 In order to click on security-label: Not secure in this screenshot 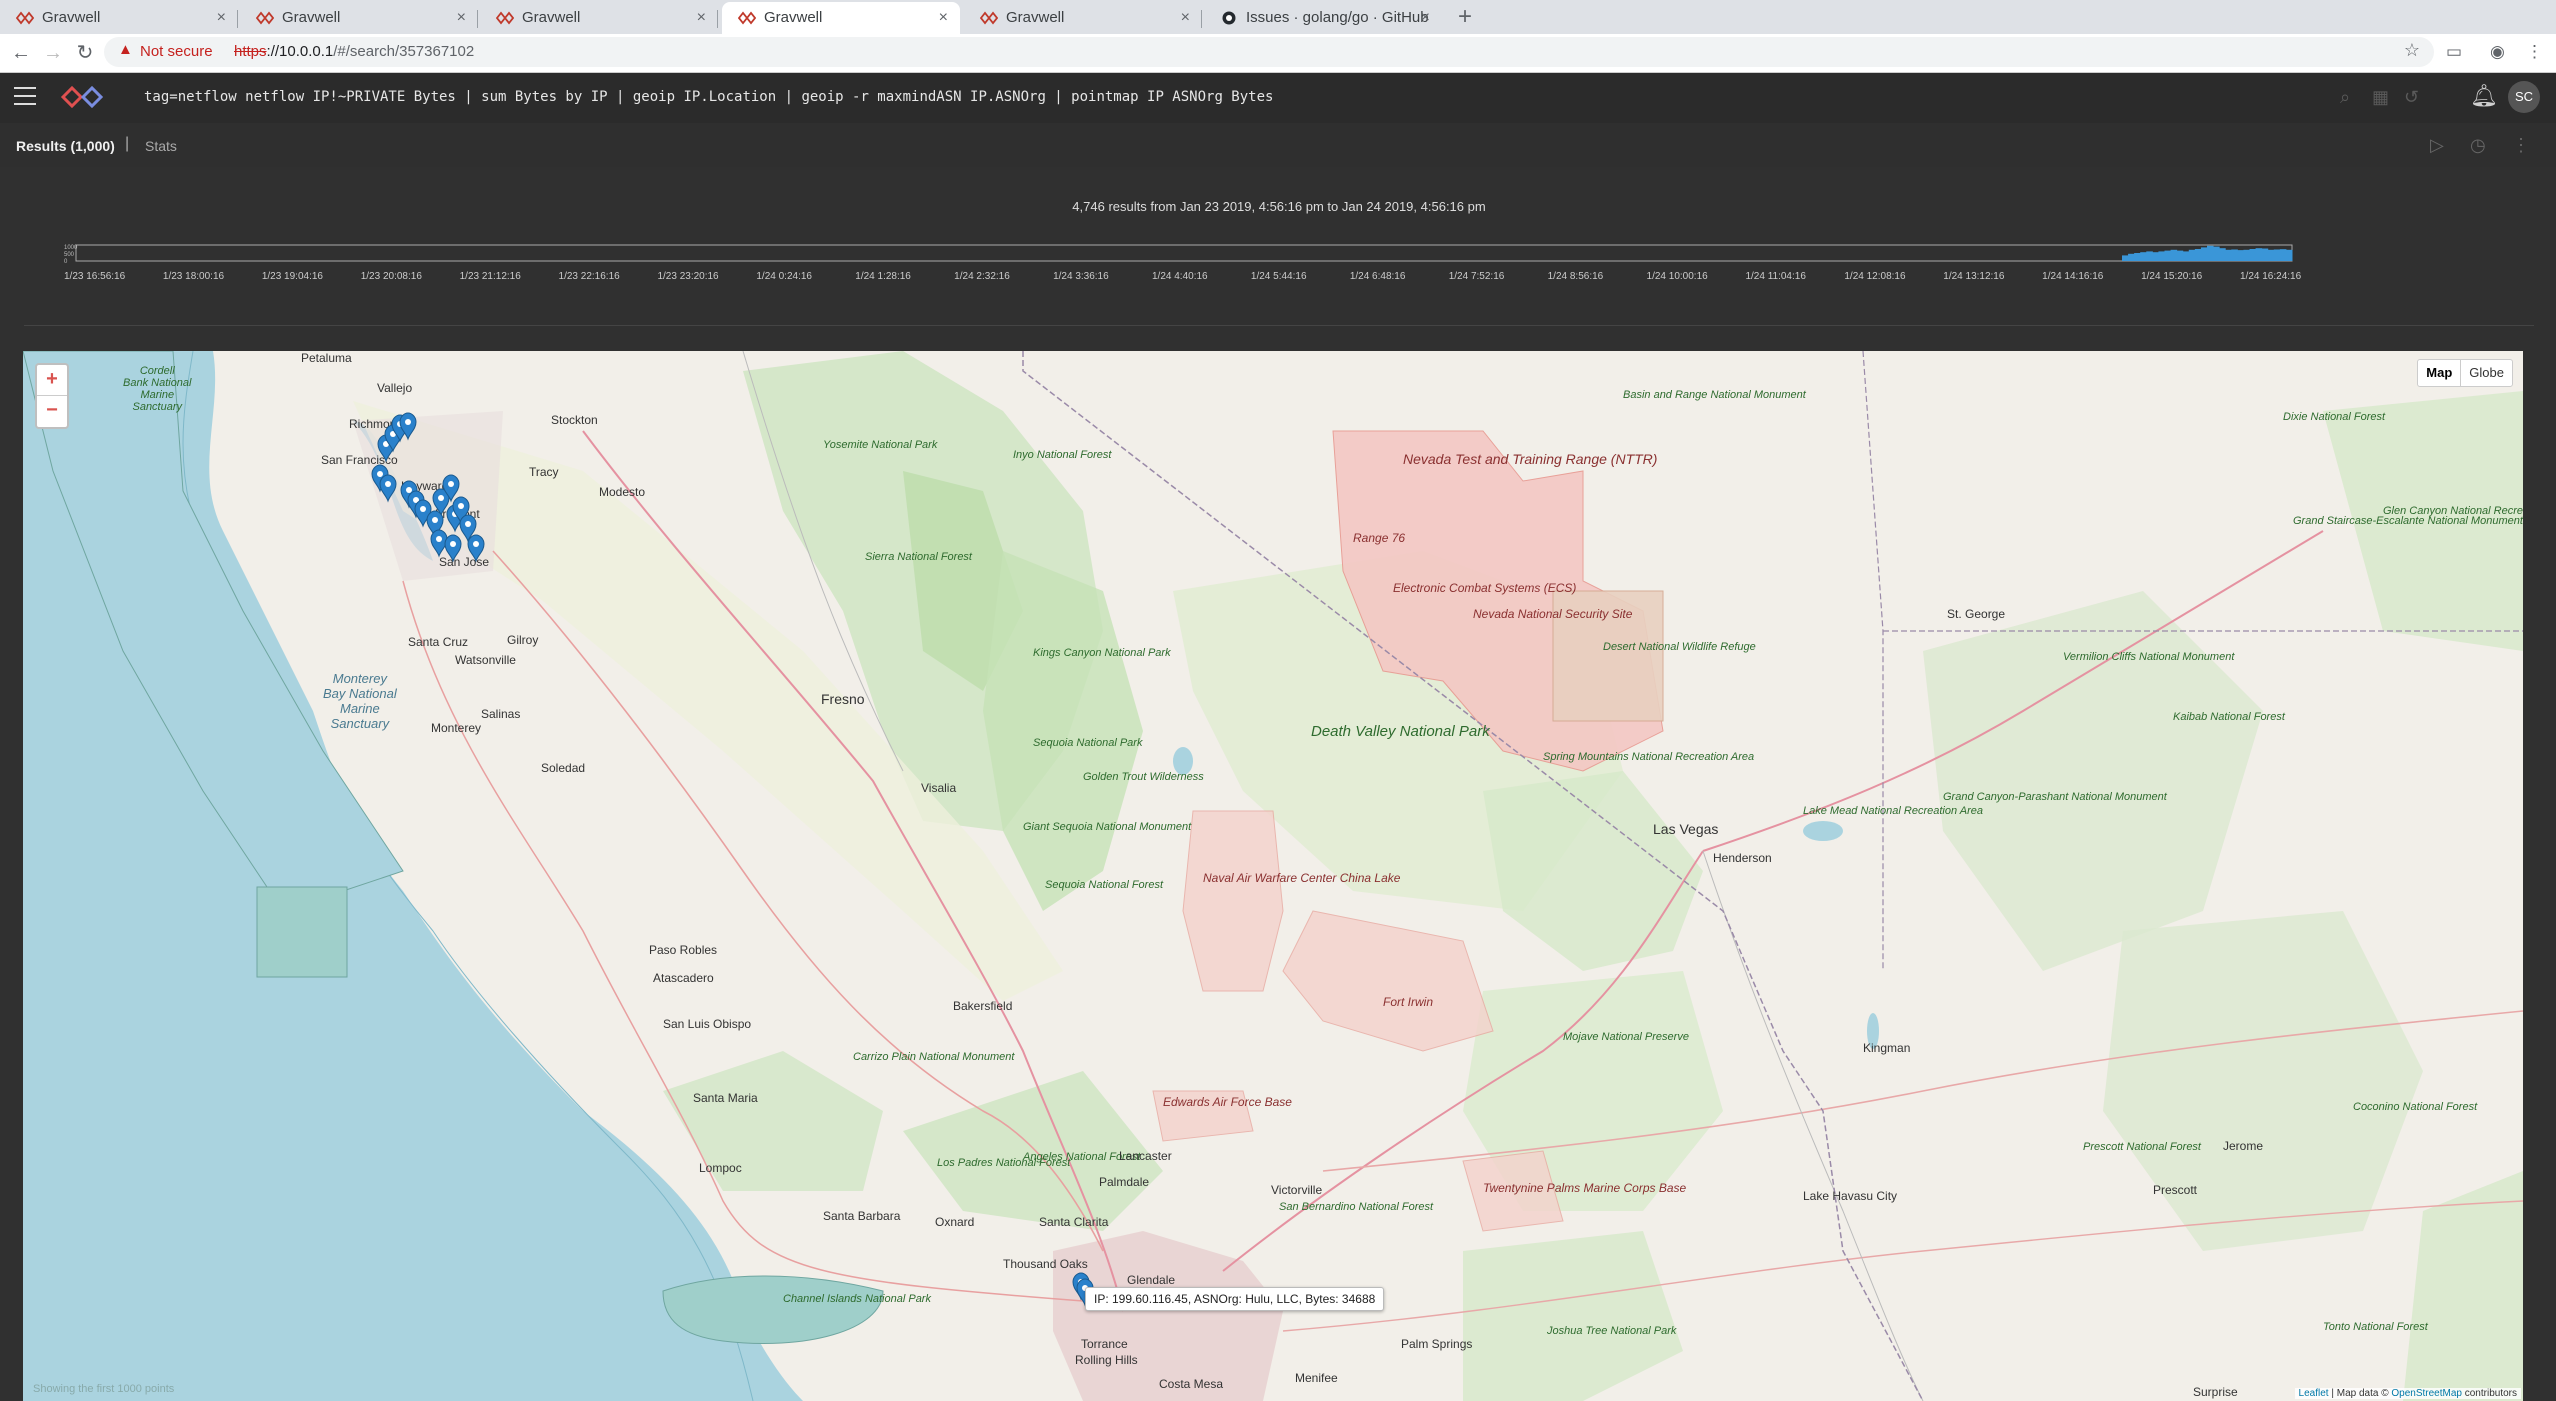, I will do `click(176, 51)`.